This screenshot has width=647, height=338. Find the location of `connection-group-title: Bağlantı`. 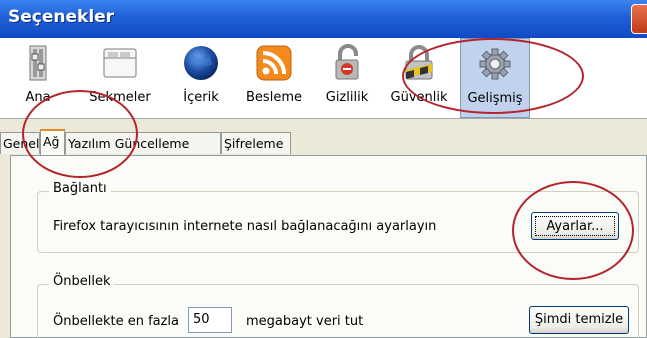

connection-group-title: Bağlantı is located at coordinates (80, 188).